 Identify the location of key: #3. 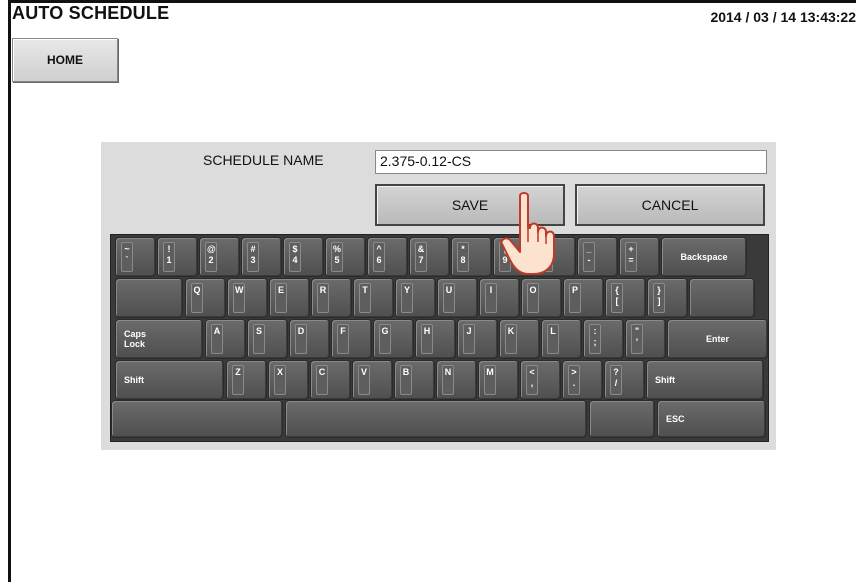
(261, 257).